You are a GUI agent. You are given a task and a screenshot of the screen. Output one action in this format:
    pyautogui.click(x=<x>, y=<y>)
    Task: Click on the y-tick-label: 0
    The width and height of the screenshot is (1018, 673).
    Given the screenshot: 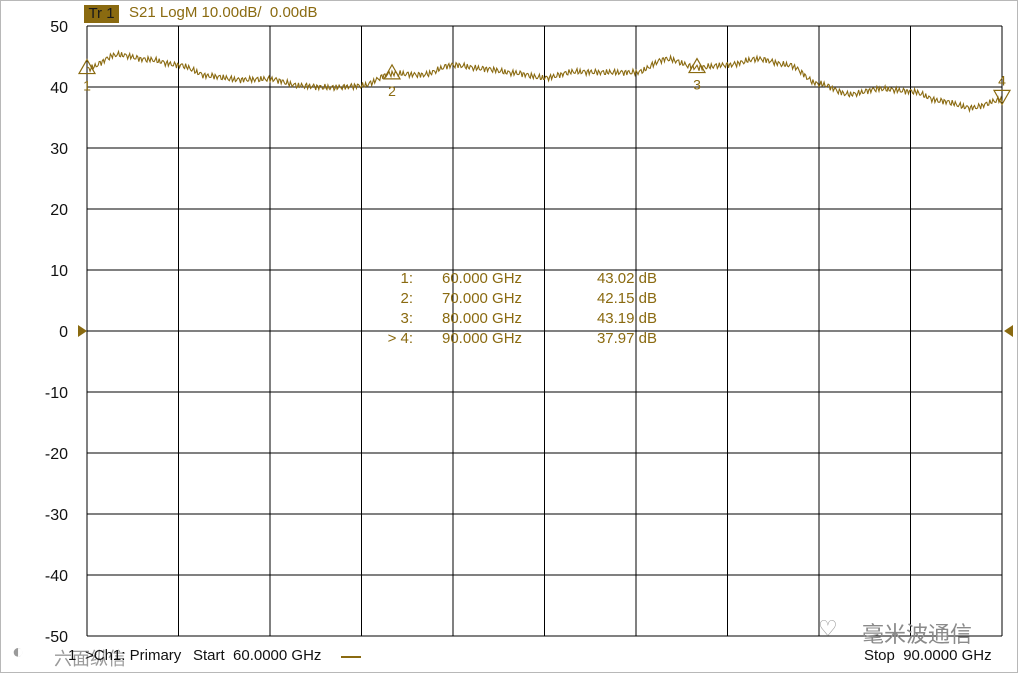 What is the action you would take?
    pyautogui.click(x=63, y=332)
    